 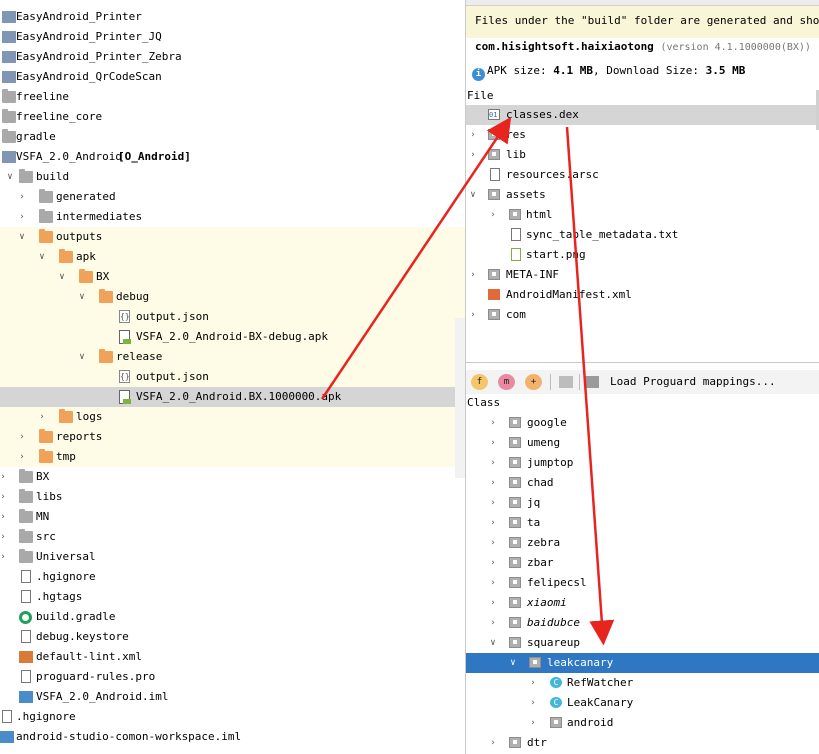 I want to click on tree-row-vsfa-iml: VSFA_2.0_Android.iml, so click(x=232, y=697).